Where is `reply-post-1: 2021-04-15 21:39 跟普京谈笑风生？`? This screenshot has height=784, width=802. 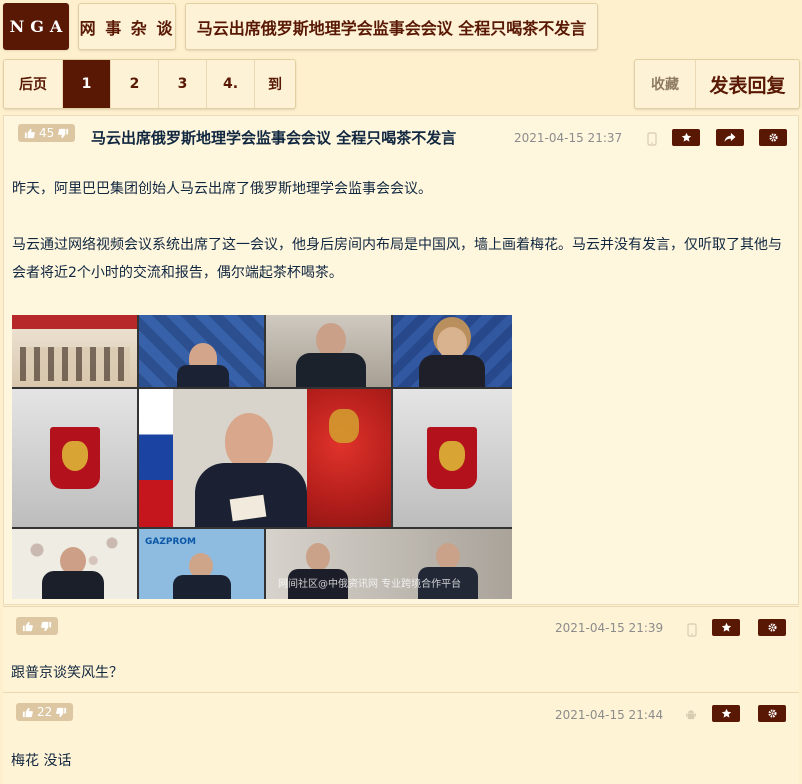 reply-post-1: 2021-04-15 21:39 跟普京谈笑风生？ is located at coordinates (401, 649).